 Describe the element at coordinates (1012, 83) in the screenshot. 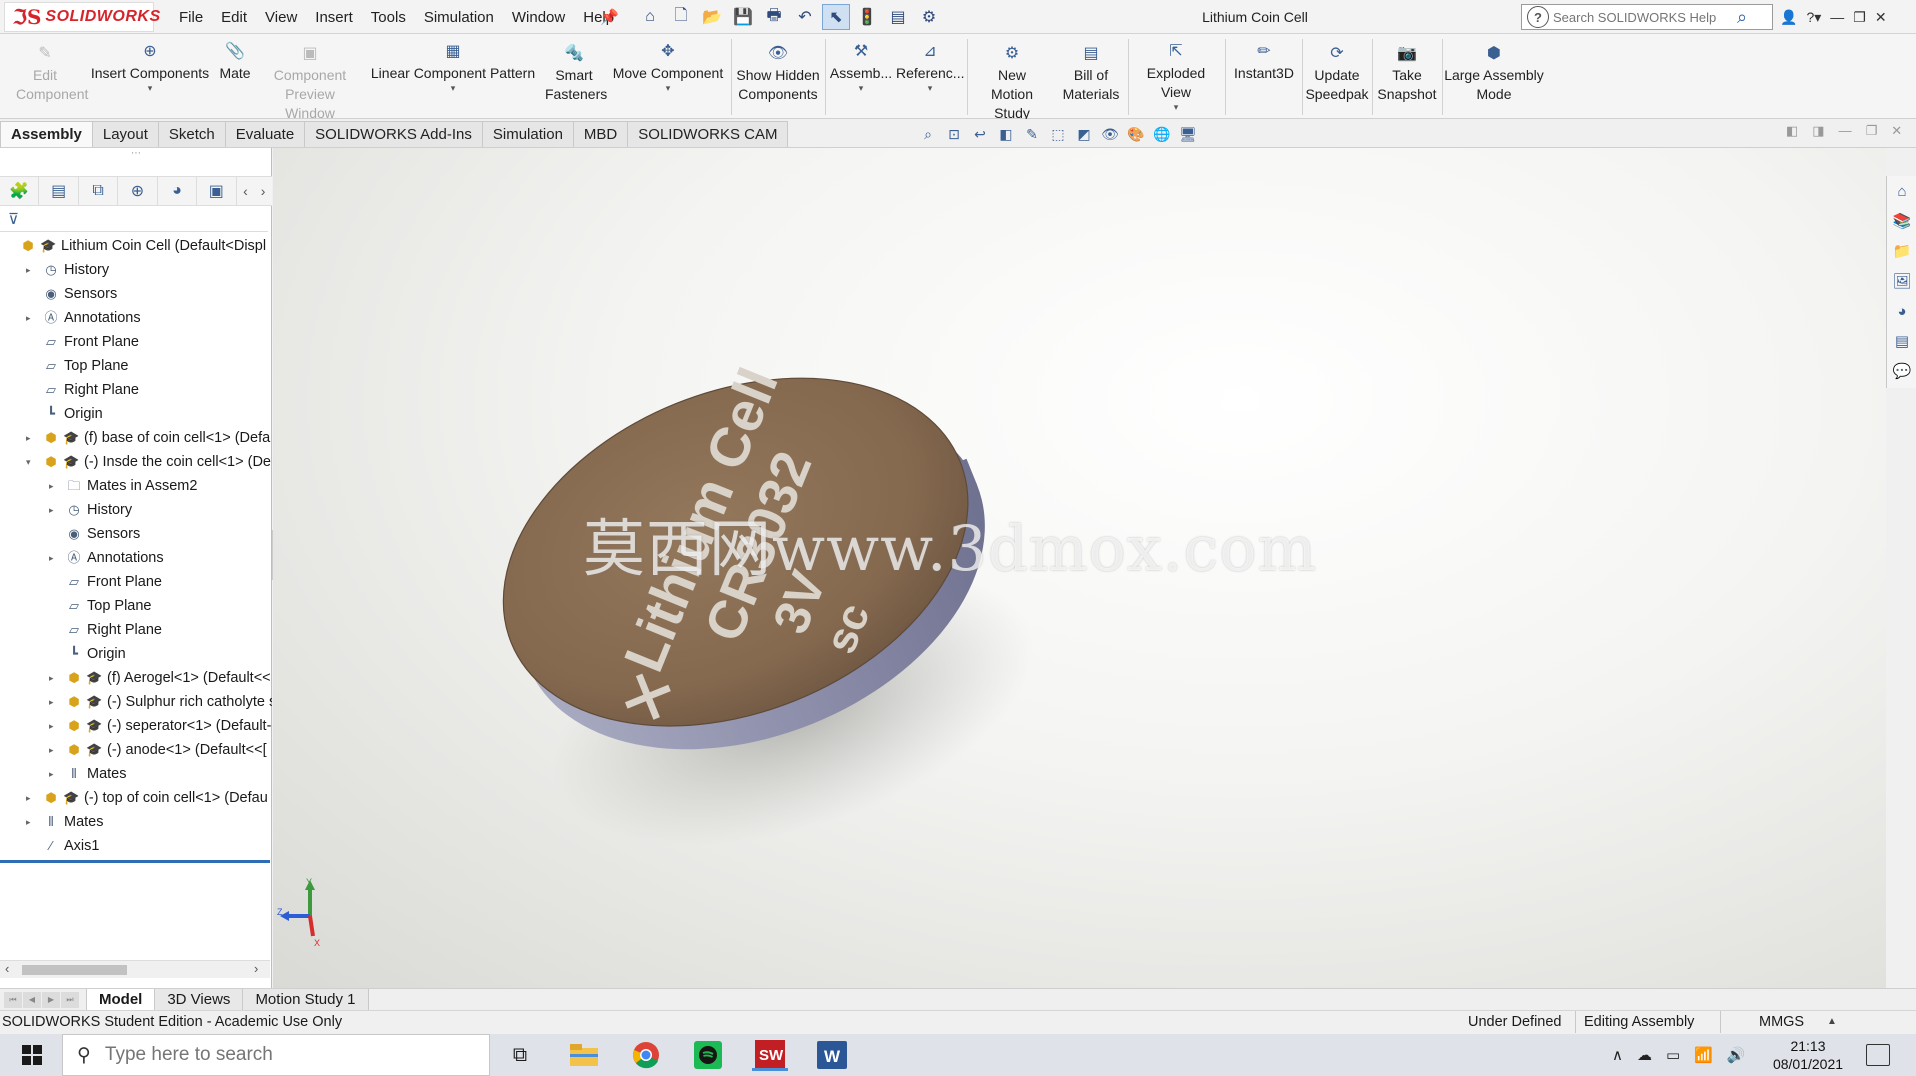

I see `new-motion-study-button: ⚙ New Motion Study` at that location.